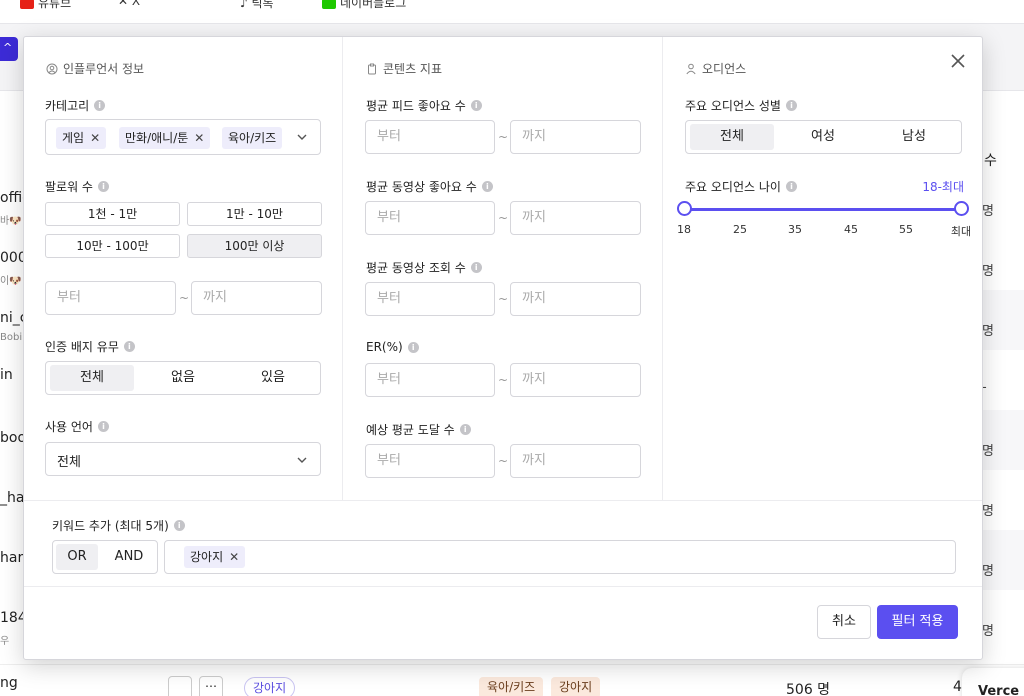  I want to click on badge-option-all: 전체, so click(92, 378).